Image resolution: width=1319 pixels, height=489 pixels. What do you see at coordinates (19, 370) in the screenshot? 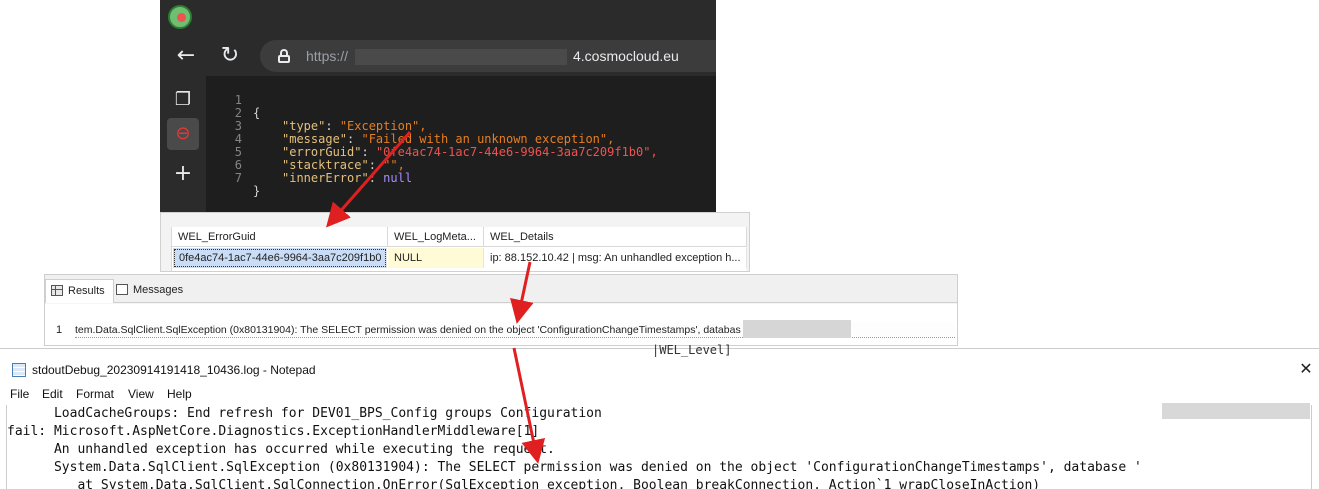
I see `notepad-icon` at bounding box center [19, 370].